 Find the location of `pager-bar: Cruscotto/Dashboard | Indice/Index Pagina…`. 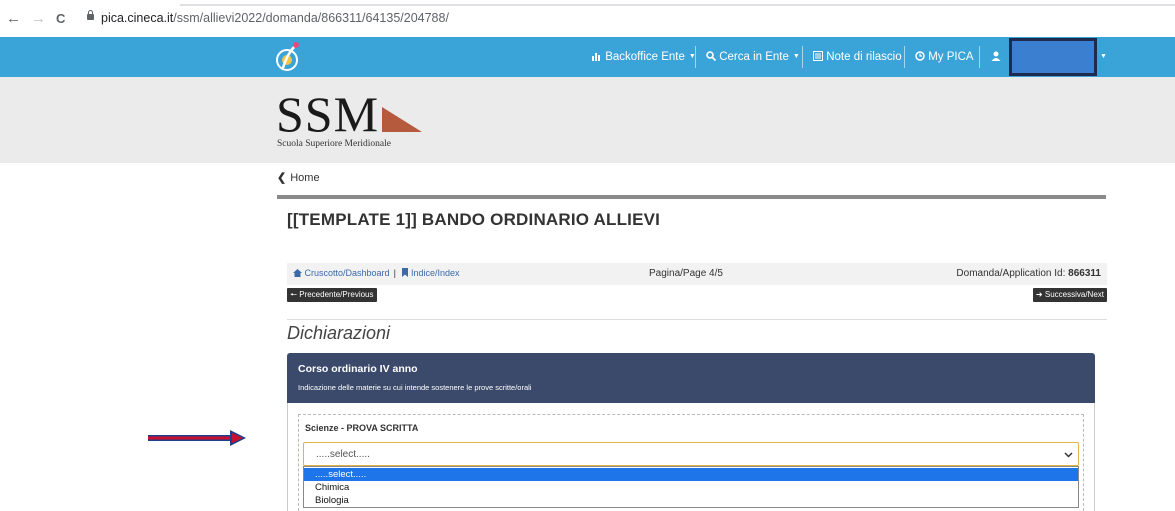

pager-bar: Cruscotto/Dashboard | Indice/Index Pagina… is located at coordinates (697, 274).